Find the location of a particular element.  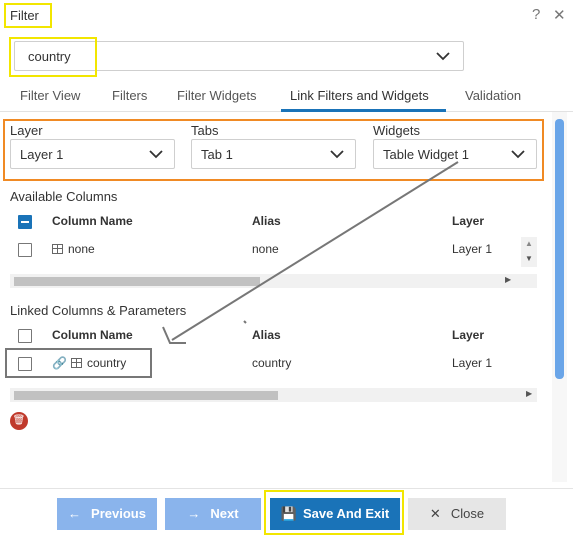

next-button: → Next is located at coordinates (213, 514).